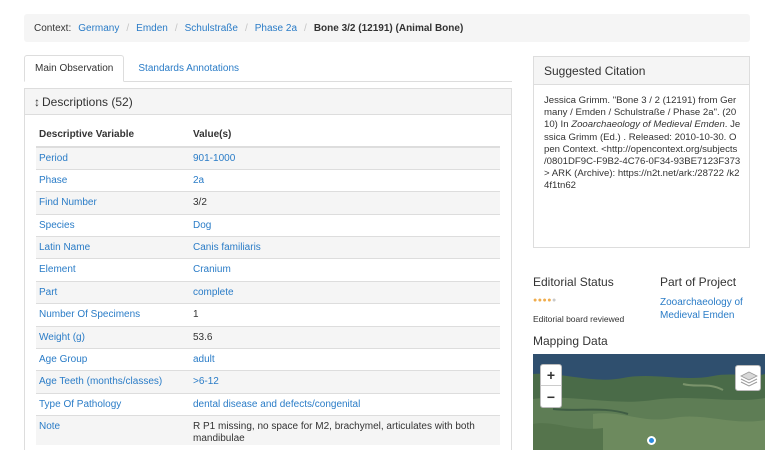  Describe the element at coordinates (87, 101) in the screenshot. I see `descriptions-title: Descriptions (52)` at that location.